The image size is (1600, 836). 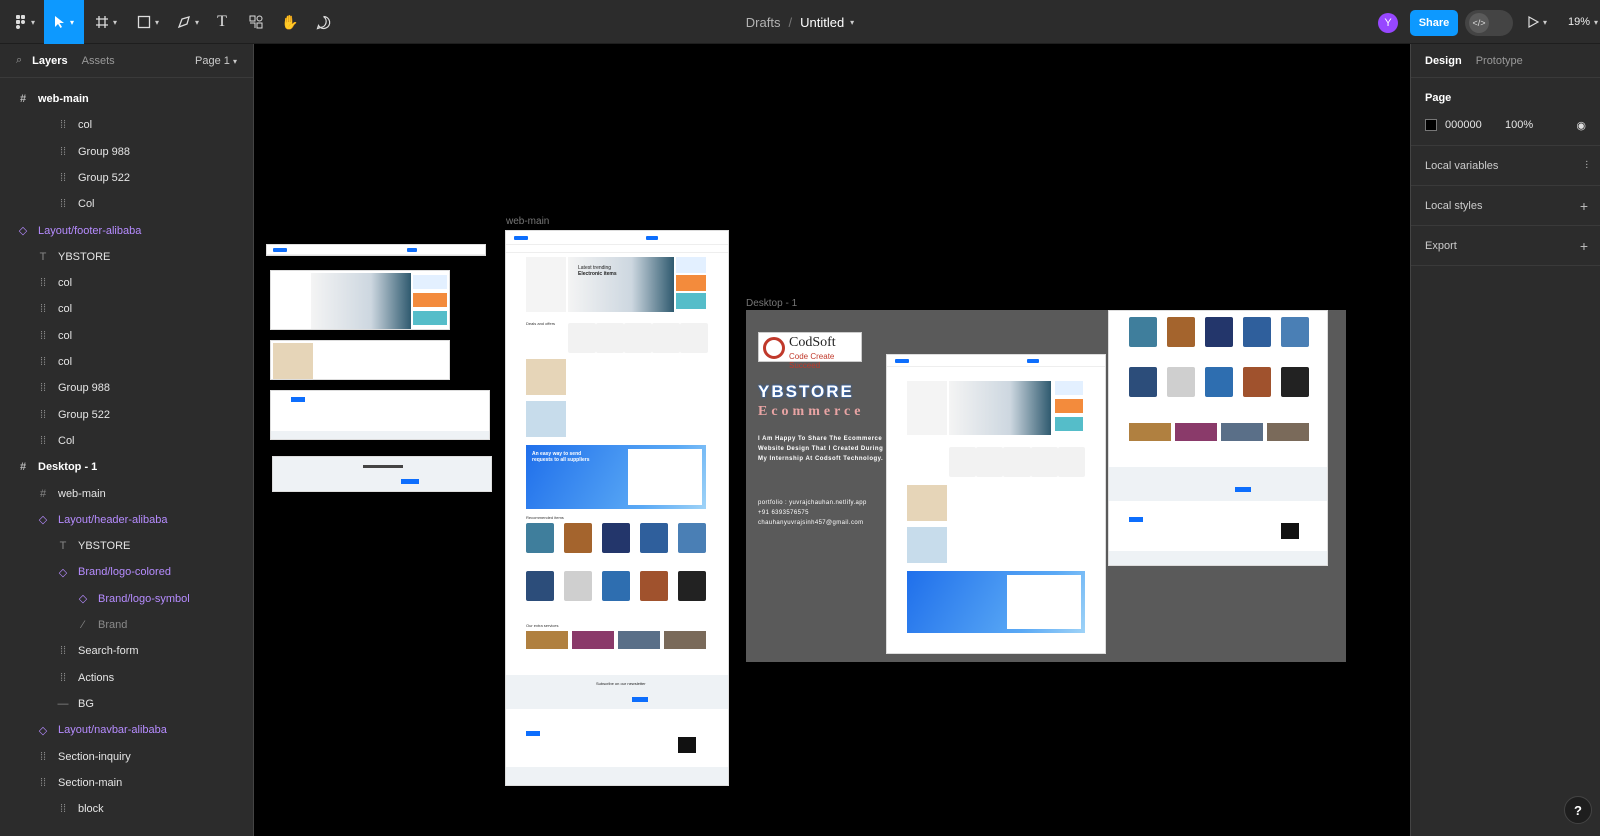 I want to click on page-color-value: 000000, so click(x=1475, y=125).